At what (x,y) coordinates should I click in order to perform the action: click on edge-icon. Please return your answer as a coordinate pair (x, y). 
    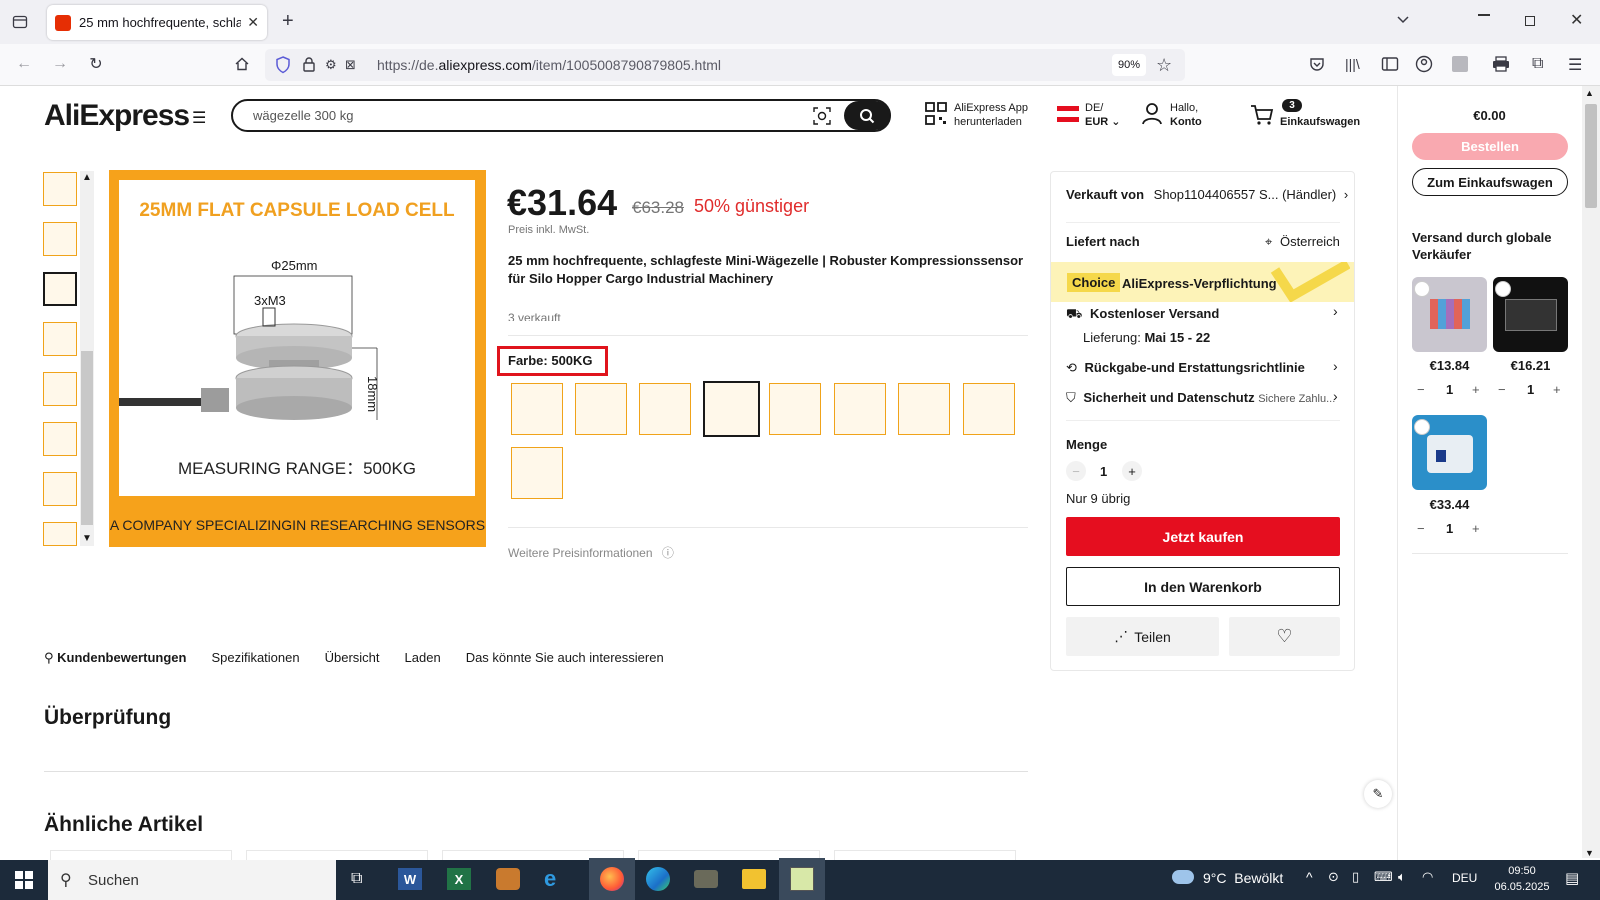
    Looking at the image, I should click on (658, 879).